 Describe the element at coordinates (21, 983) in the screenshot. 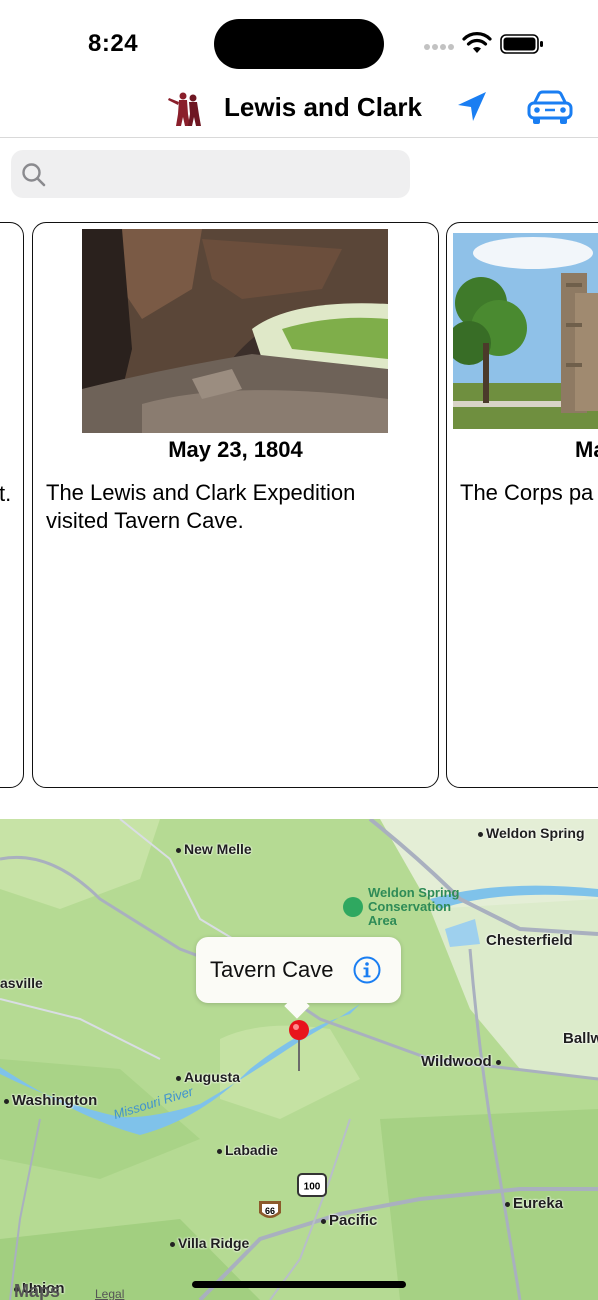

I see `map-label-asville: asville` at that location.